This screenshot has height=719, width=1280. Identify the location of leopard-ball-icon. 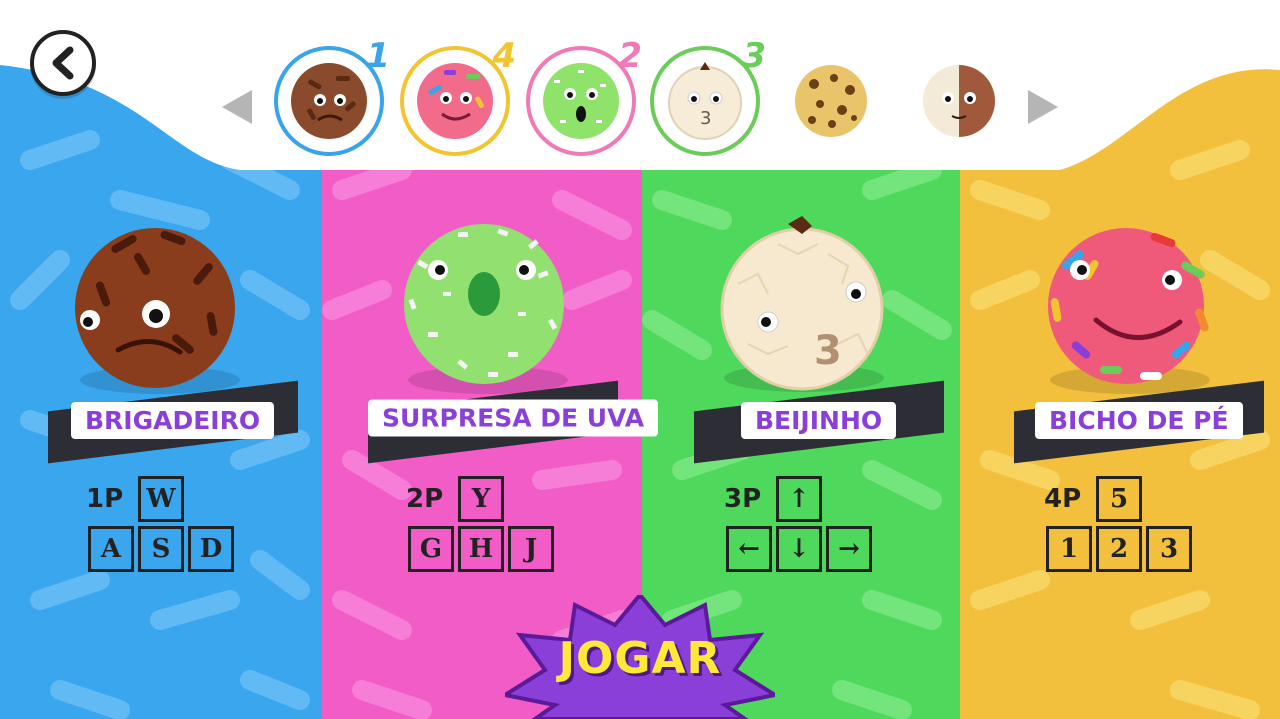
(831, 101).